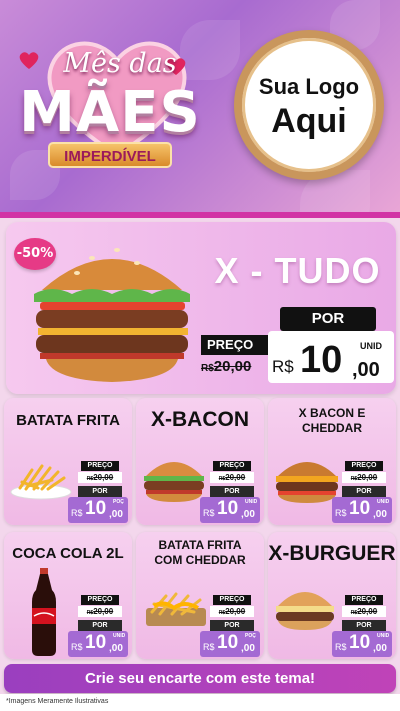 The image size is (400, 711). I want to click on hero-old-price: R$20,00, so click(237, 366).